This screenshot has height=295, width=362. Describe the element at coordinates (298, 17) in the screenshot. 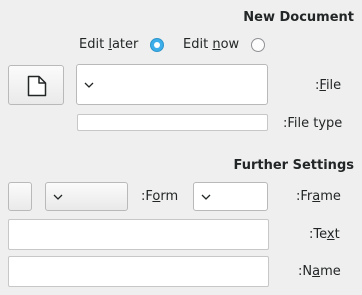

I see `new-document-heading: New Document` at that location.